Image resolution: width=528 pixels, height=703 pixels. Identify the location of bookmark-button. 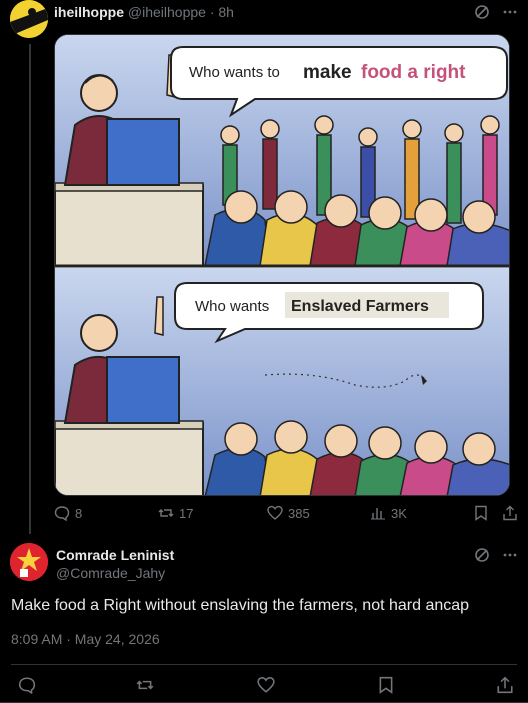
(481, 513).